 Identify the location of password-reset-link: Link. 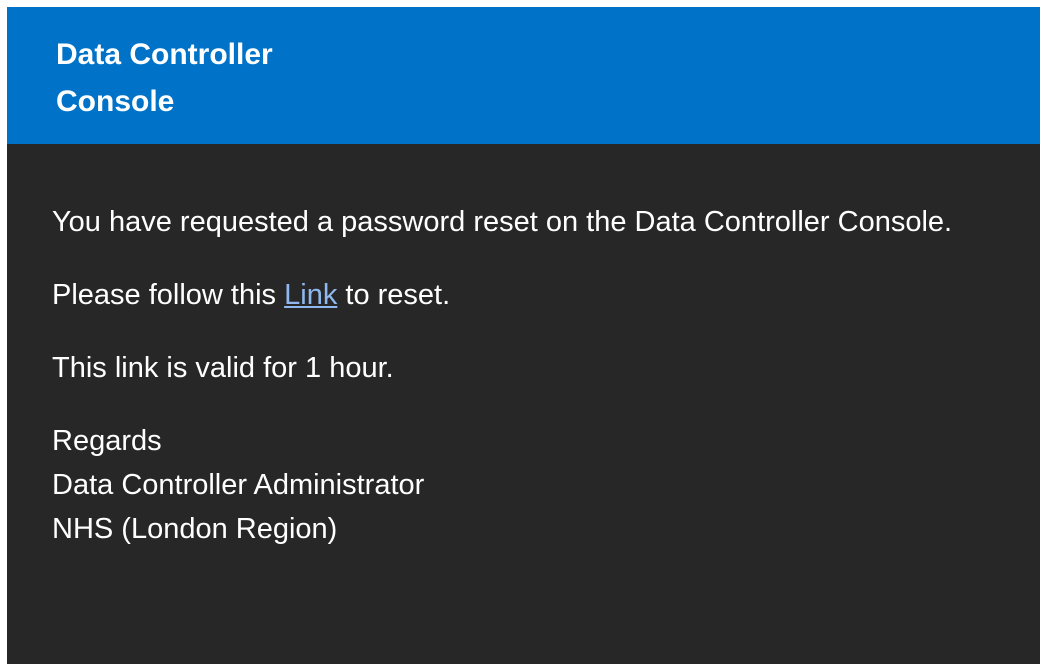
(310, 295).